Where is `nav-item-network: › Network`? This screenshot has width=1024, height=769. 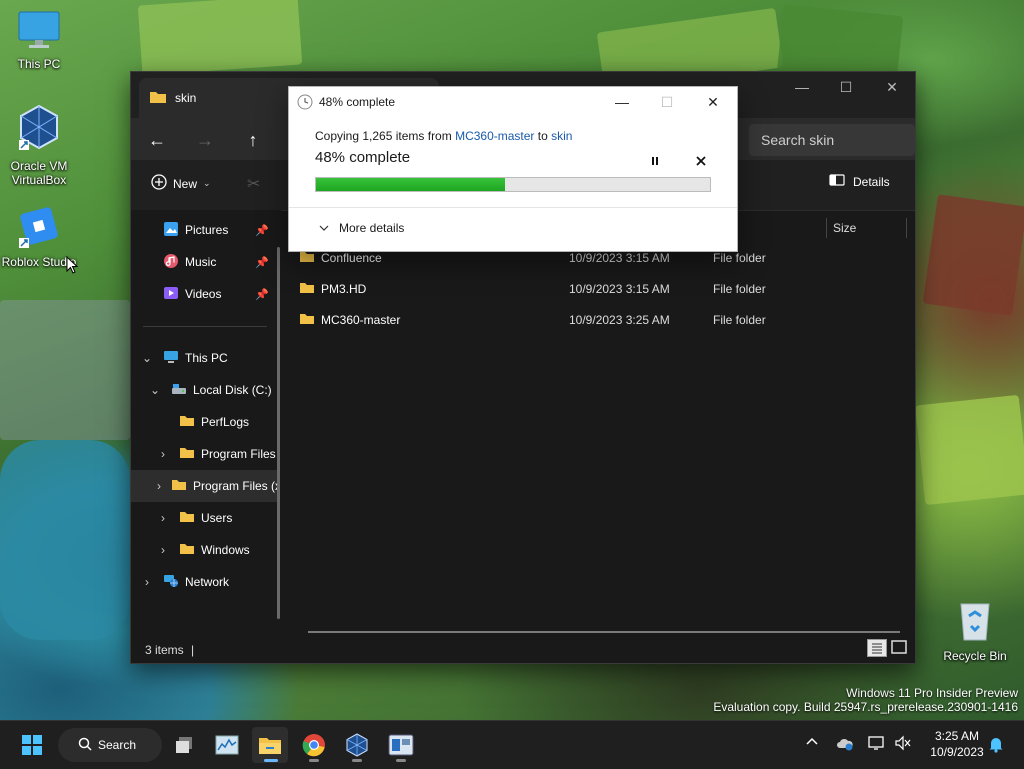 nav-item-network: › Network is located at coordinates (209, 582).